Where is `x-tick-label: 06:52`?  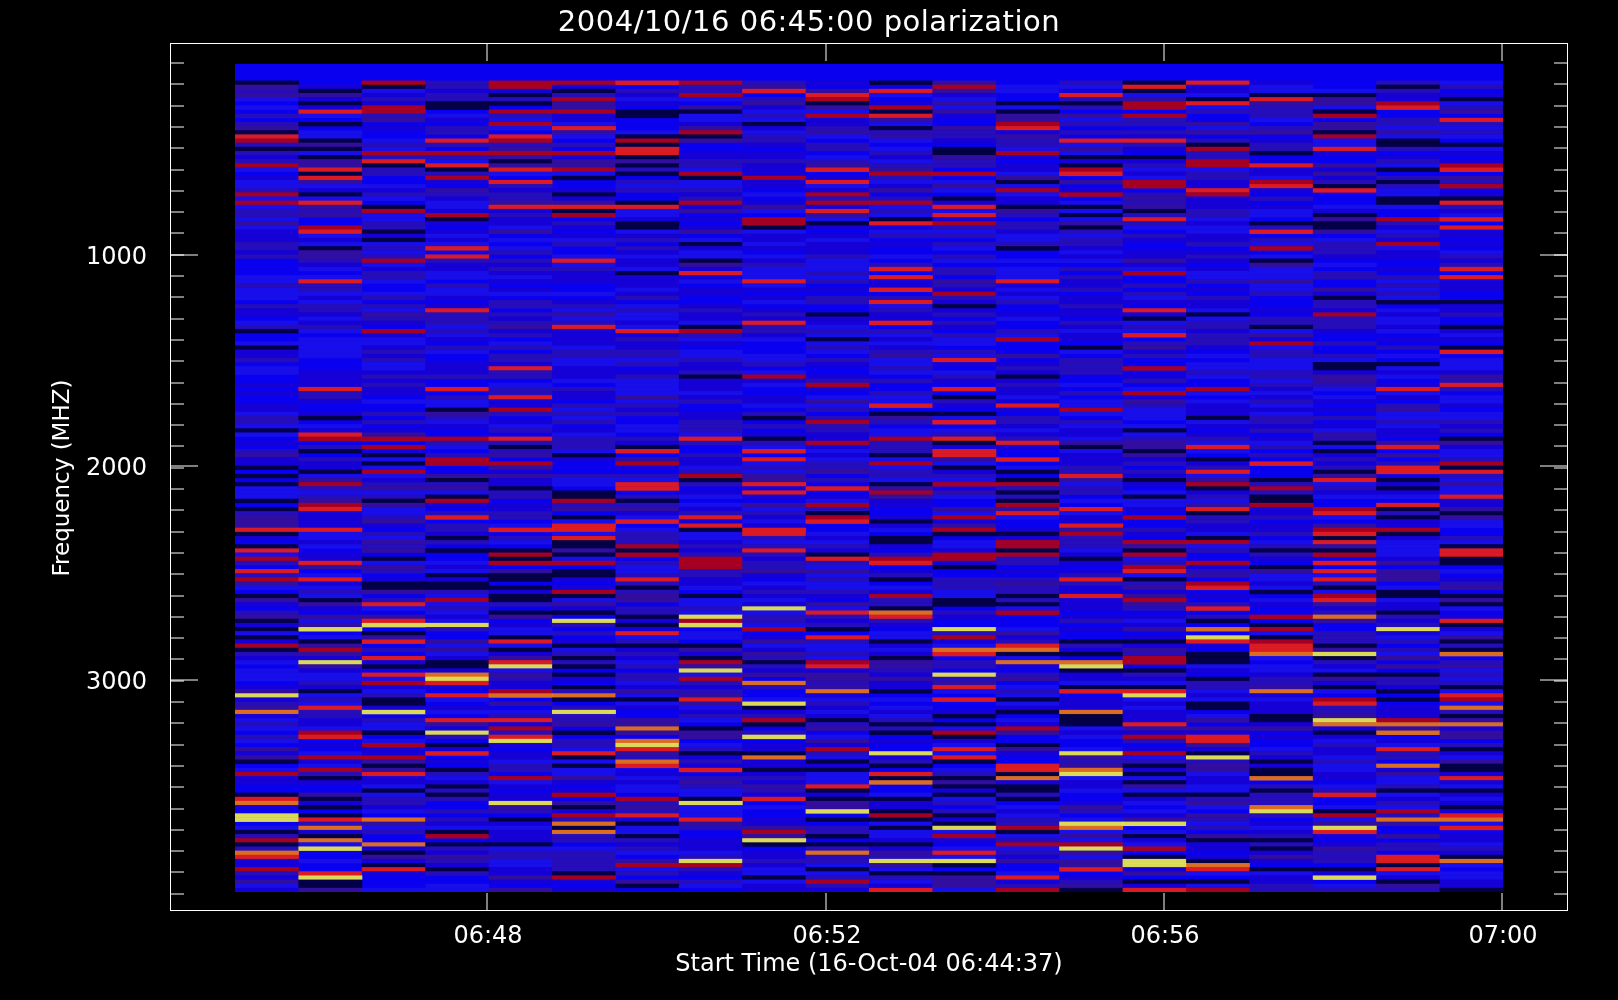 x-tick-label: 06:52 is located at coordinates (827, 935).